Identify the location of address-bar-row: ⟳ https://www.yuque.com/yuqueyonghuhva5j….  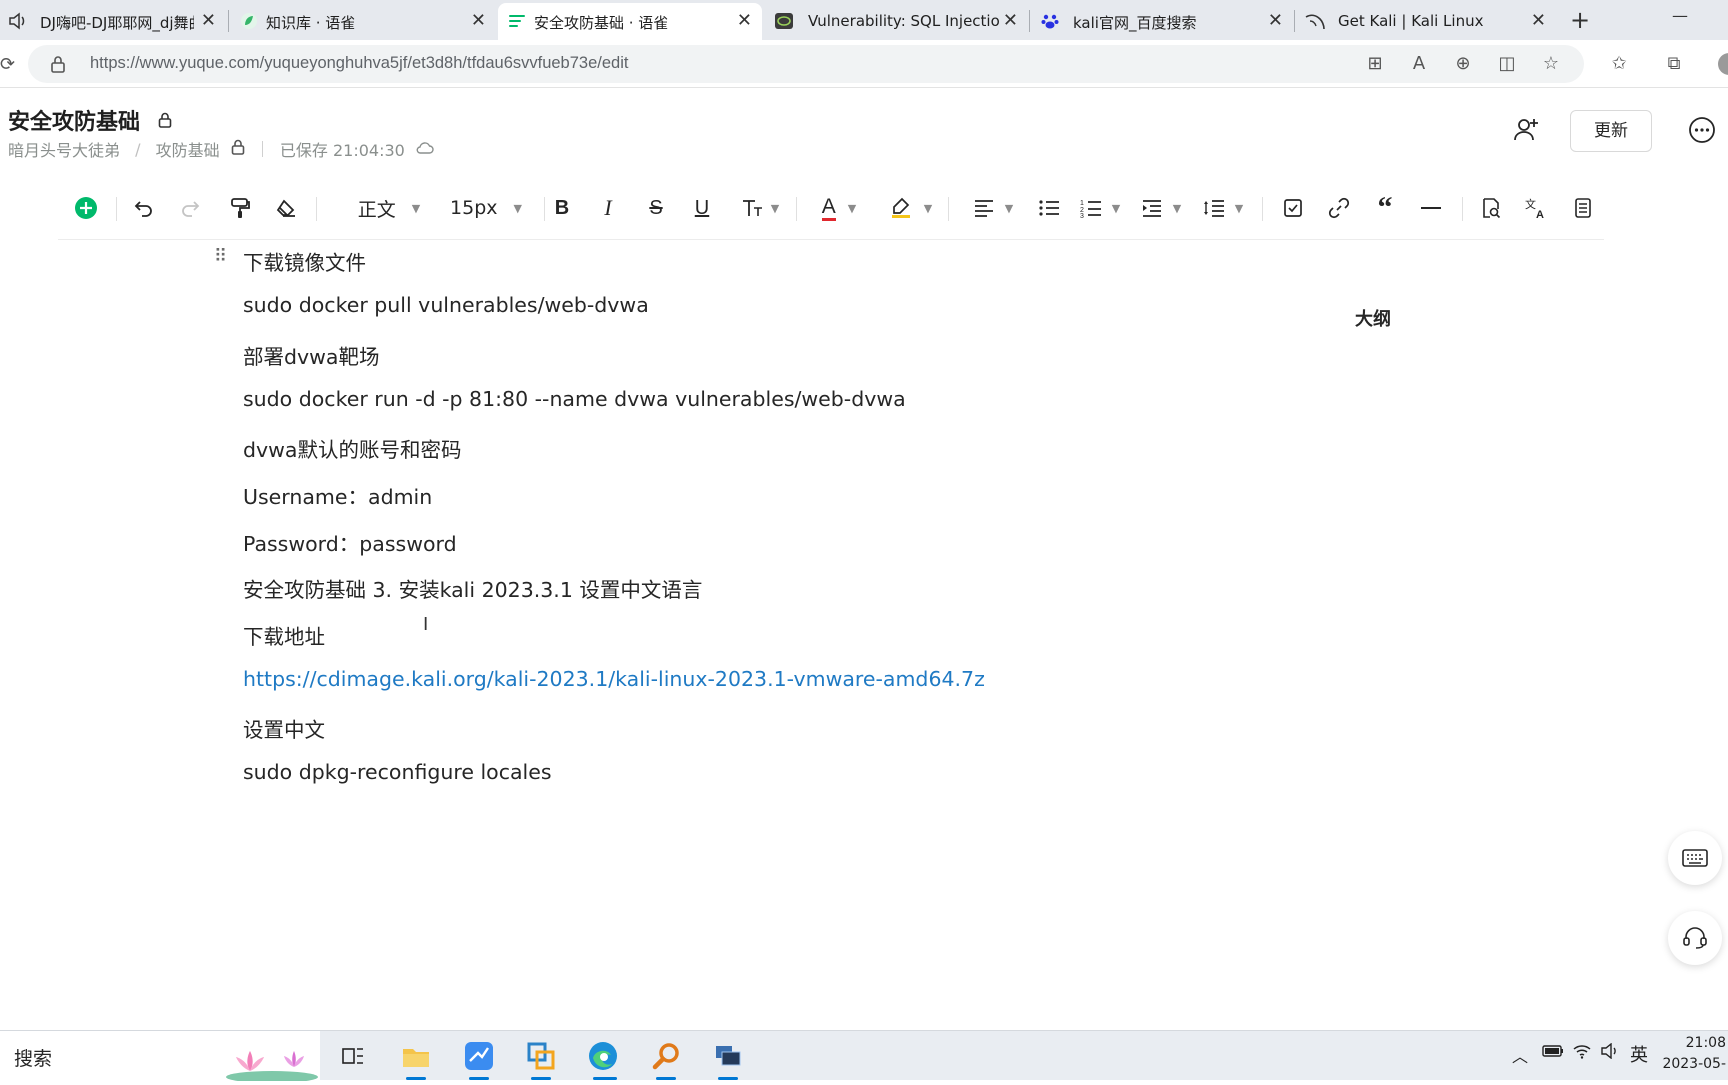
(864, 64).